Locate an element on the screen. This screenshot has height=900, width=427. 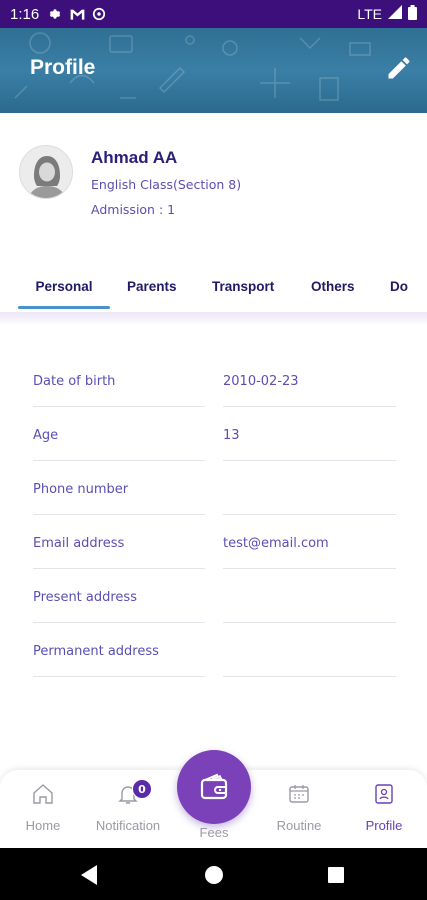
user-avatar-icon is located at coordinates (46, 172).